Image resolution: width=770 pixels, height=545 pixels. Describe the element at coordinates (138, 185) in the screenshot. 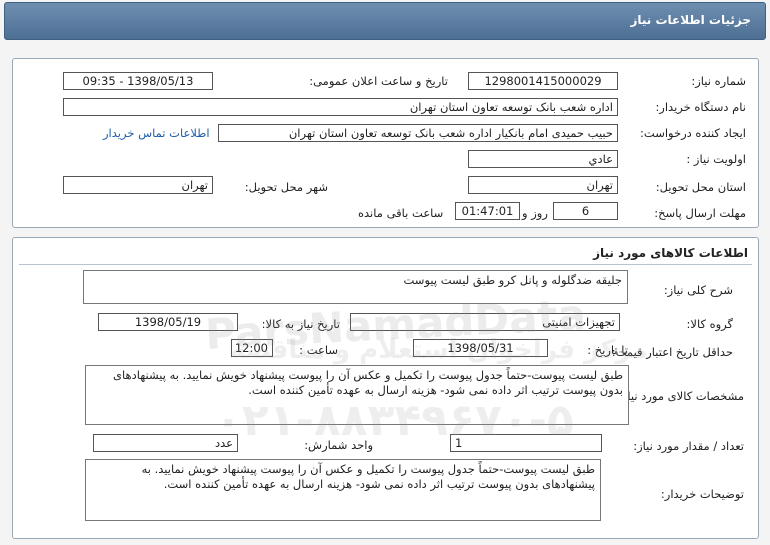

I see `city-field: تهران` at that location.